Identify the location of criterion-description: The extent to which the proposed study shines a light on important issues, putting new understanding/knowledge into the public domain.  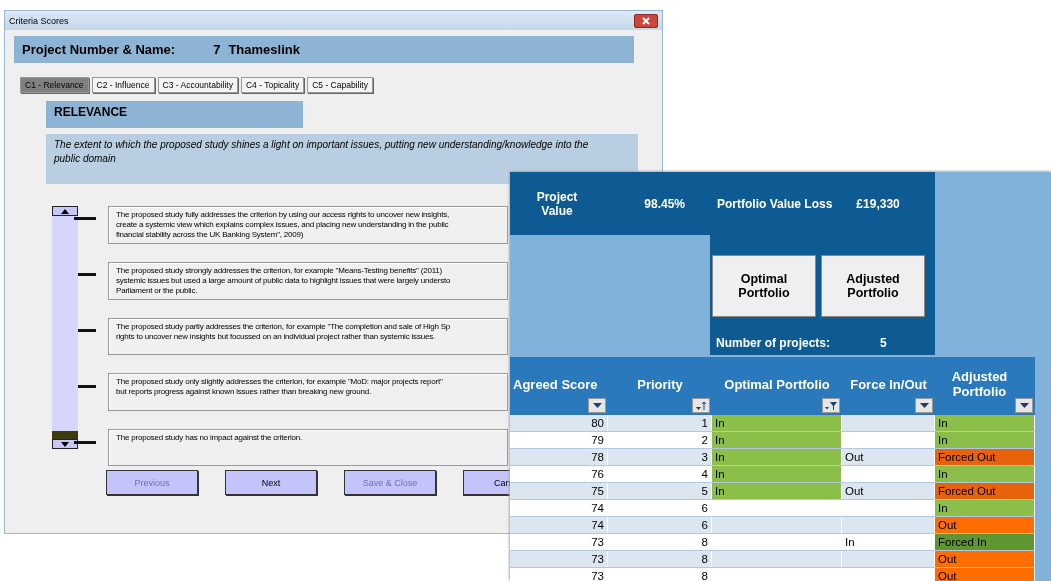
(342, 159).